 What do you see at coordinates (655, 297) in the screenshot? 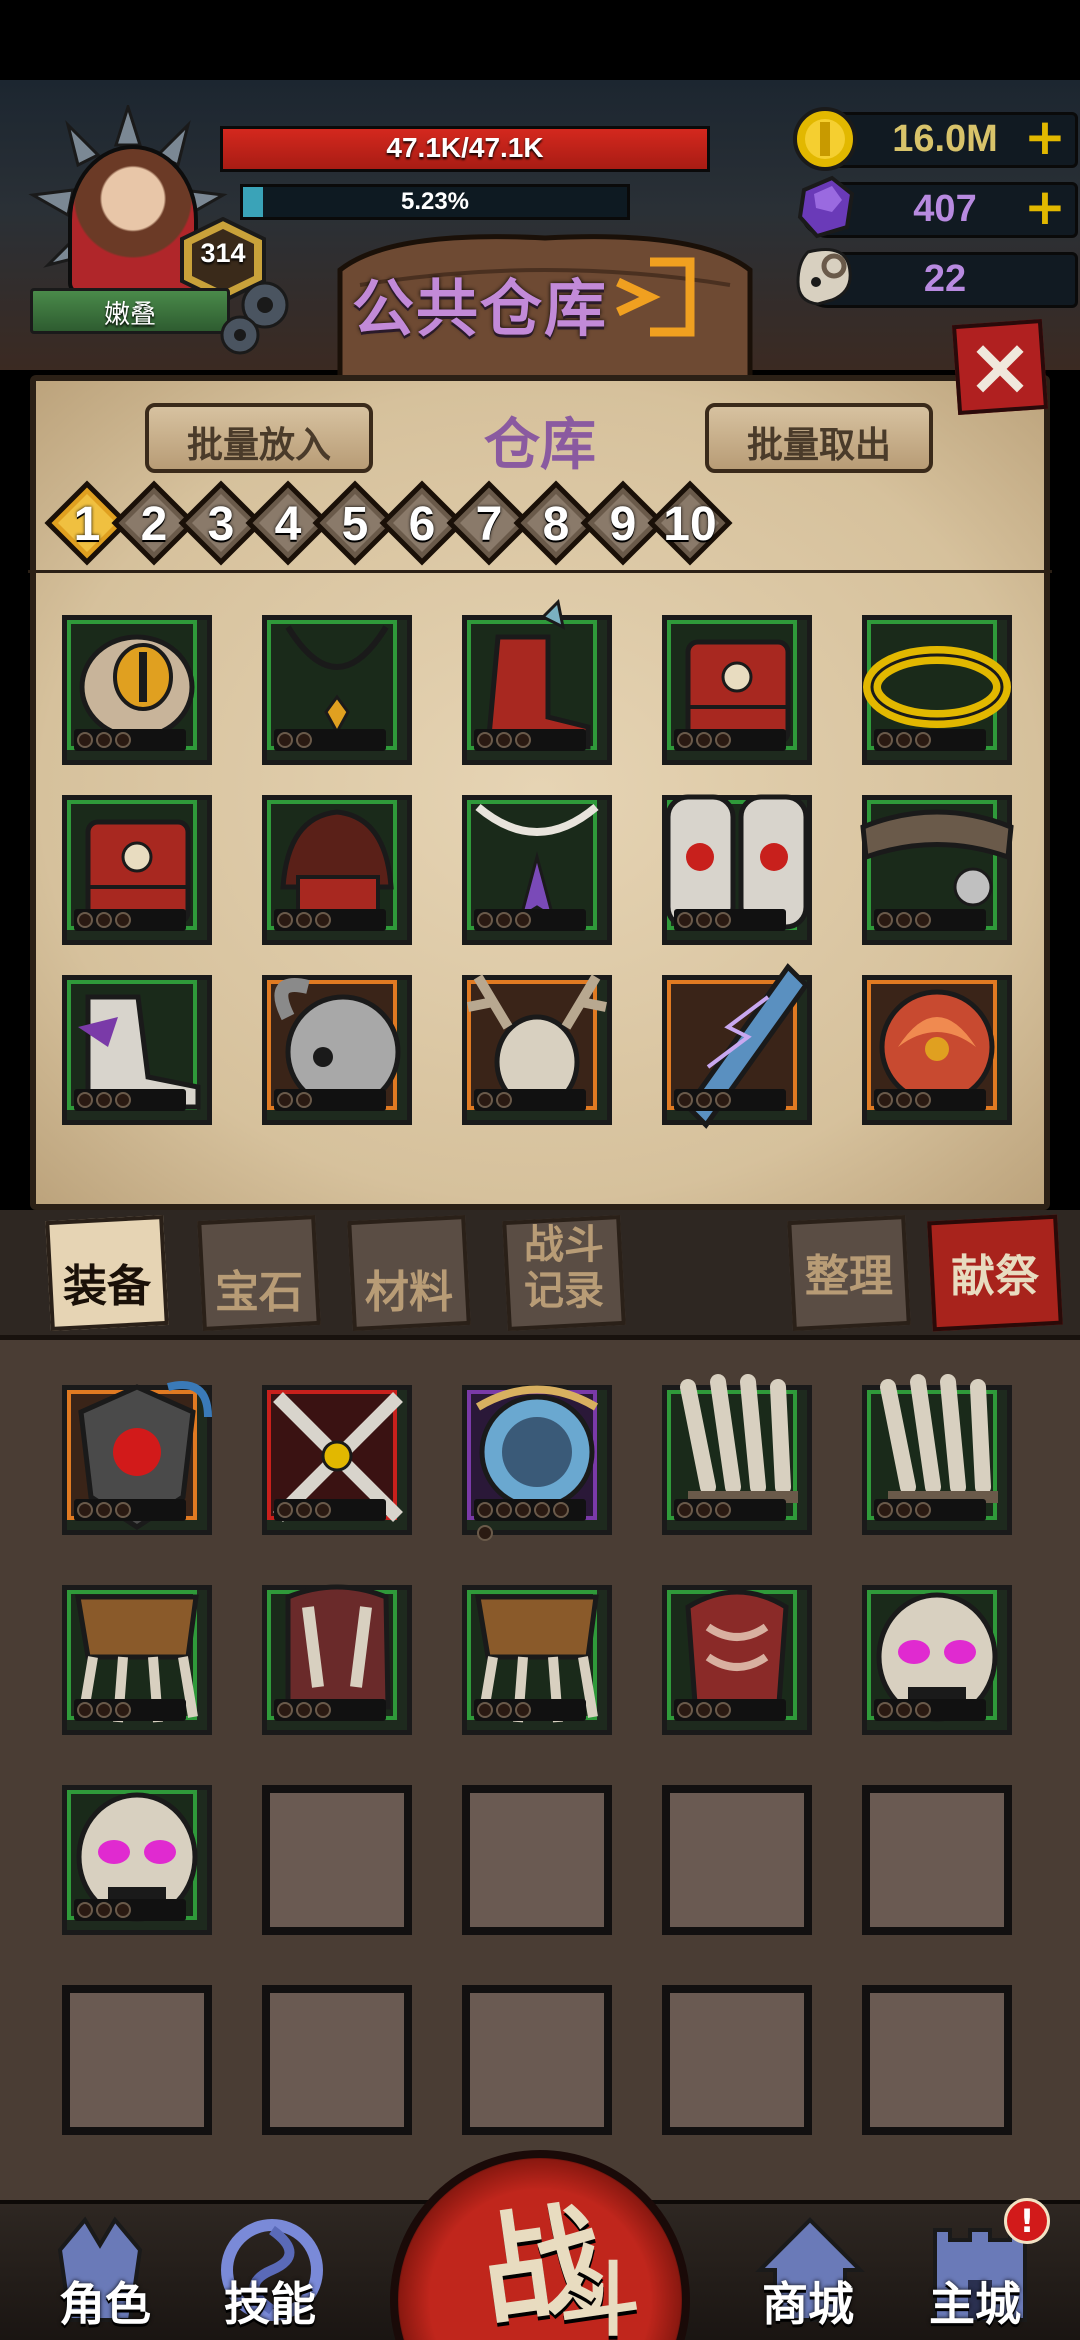
I see `exit-arrow-icon` at bounding box center [655, 297].